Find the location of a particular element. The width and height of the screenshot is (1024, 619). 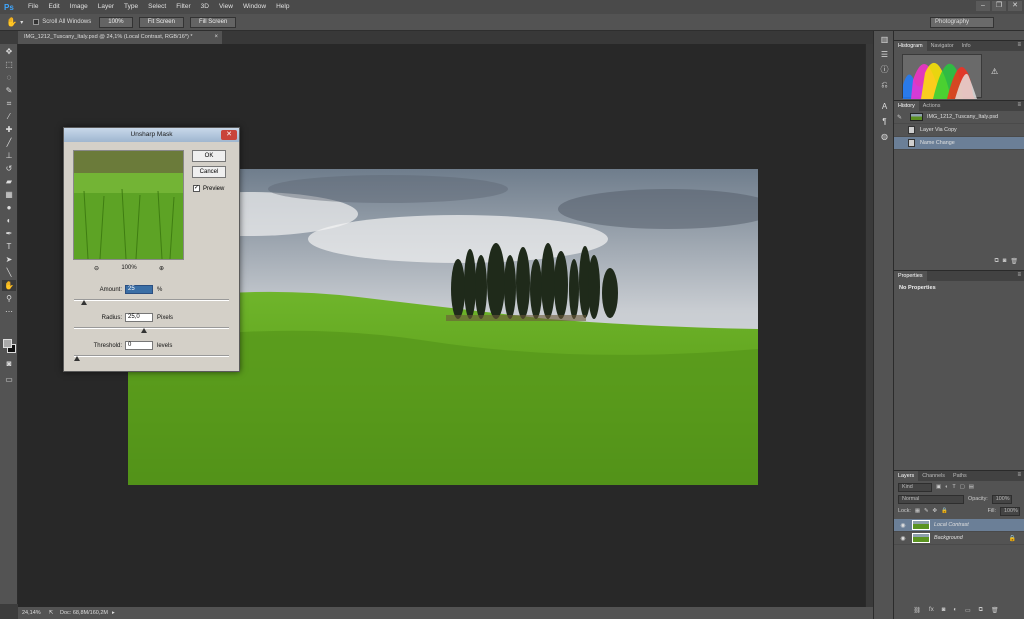

zoom-in-icon: ⊕ is located at coordinates (161, 268).